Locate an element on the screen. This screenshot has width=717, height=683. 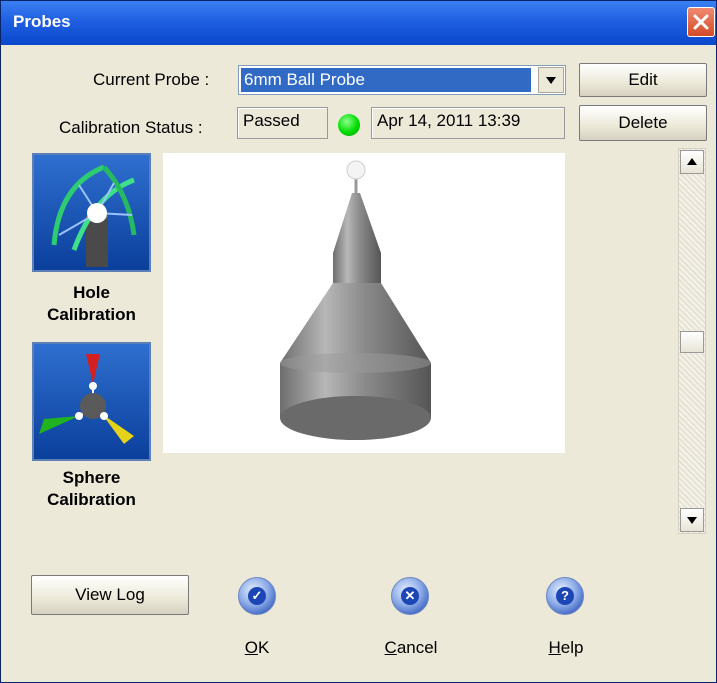
probe-image is located at coordinates (355, 300).